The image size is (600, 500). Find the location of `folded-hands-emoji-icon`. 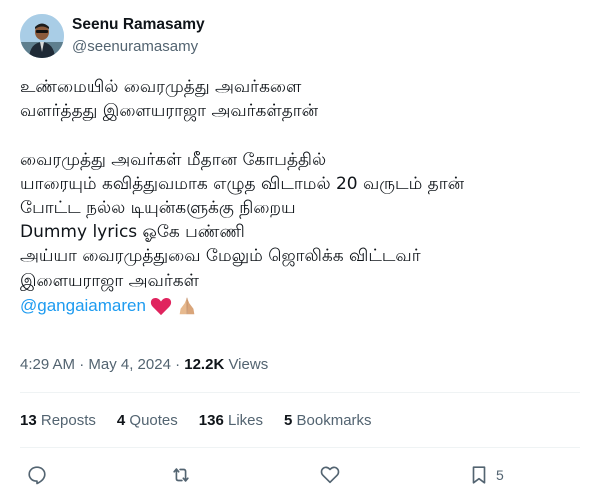

folded-hands-emoji-icon is located at coordinates (187, 305).